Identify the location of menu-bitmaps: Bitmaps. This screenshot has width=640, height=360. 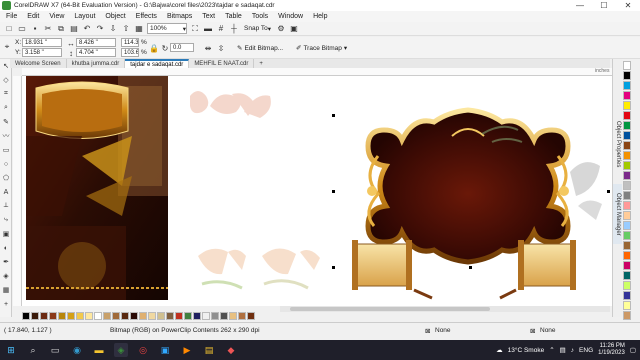
(179, 16).